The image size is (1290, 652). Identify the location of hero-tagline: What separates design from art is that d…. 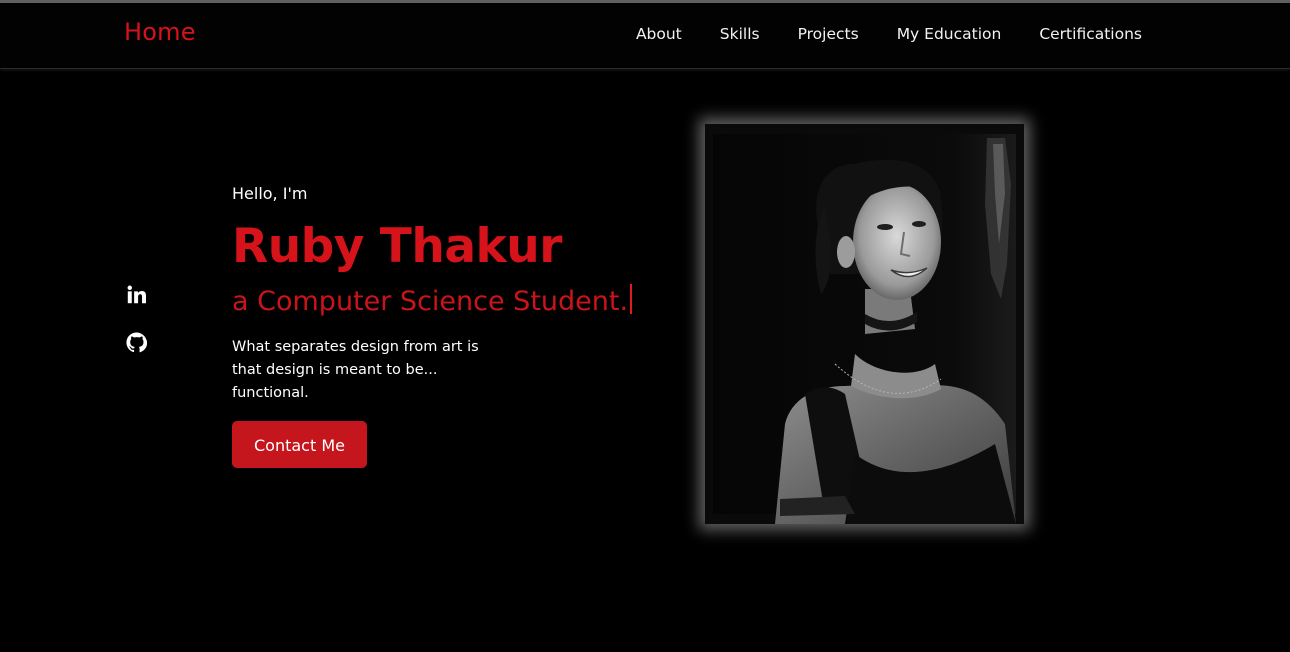
(355, 370).